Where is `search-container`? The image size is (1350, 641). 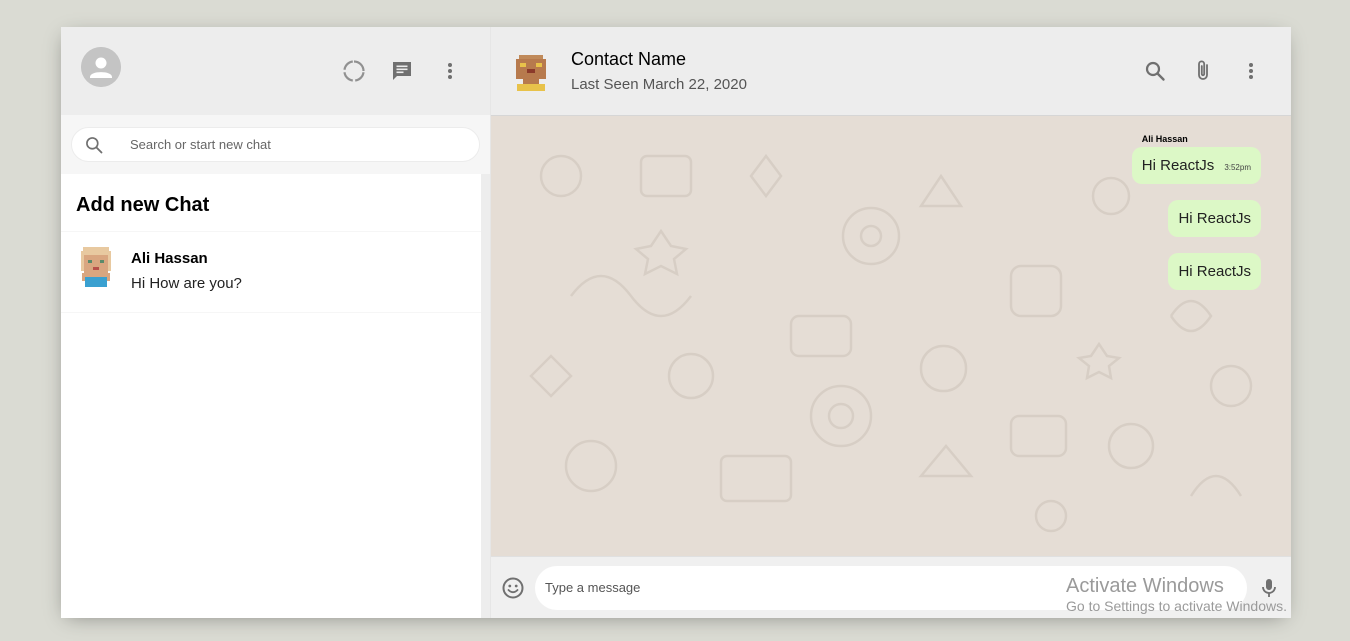 search-container is located at coordinates (275, 144).